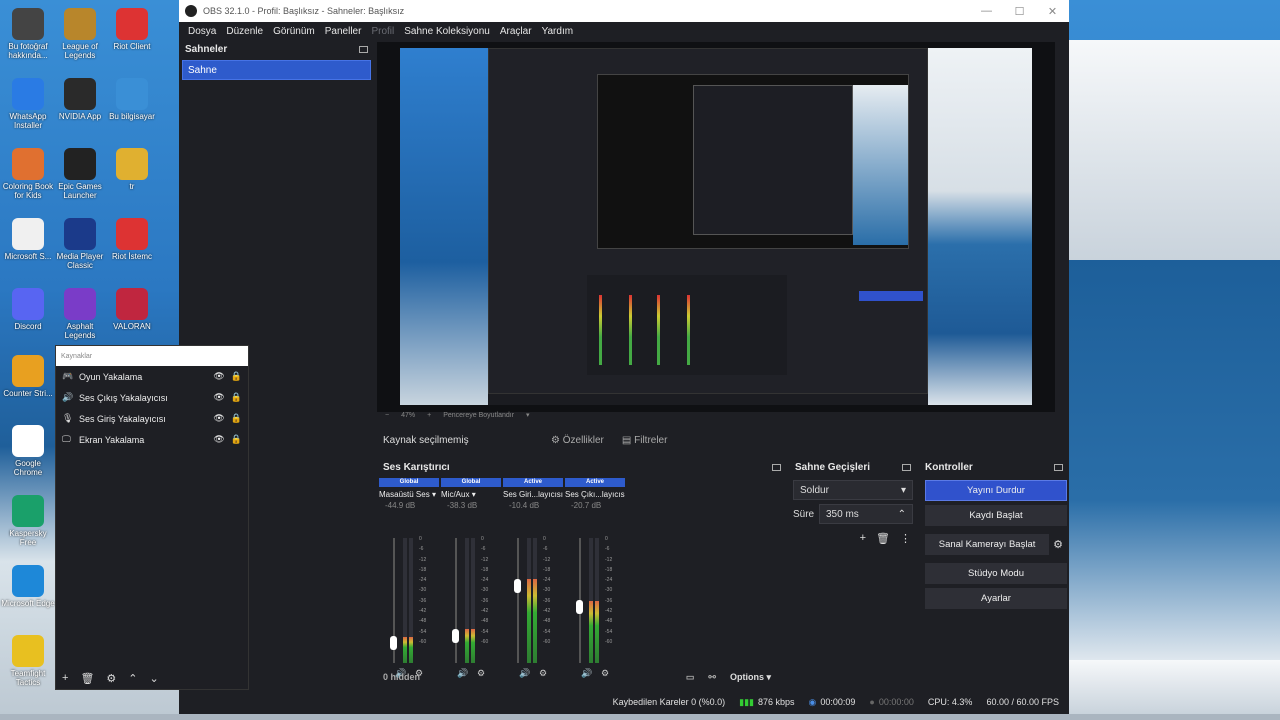  I want to click on desktop-icon: Microsoft Edge, so click(28, 586).